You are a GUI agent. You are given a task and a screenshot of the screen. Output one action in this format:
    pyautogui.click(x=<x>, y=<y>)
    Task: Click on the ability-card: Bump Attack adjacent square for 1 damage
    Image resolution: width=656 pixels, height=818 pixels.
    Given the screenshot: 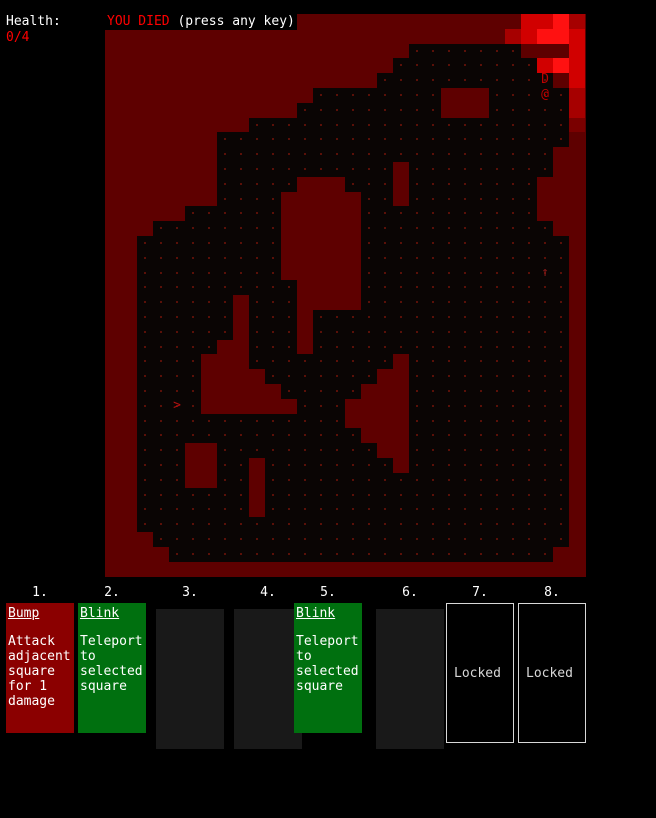 What is the action you would take?
    pyautogui.click(x=40, y=668)
    